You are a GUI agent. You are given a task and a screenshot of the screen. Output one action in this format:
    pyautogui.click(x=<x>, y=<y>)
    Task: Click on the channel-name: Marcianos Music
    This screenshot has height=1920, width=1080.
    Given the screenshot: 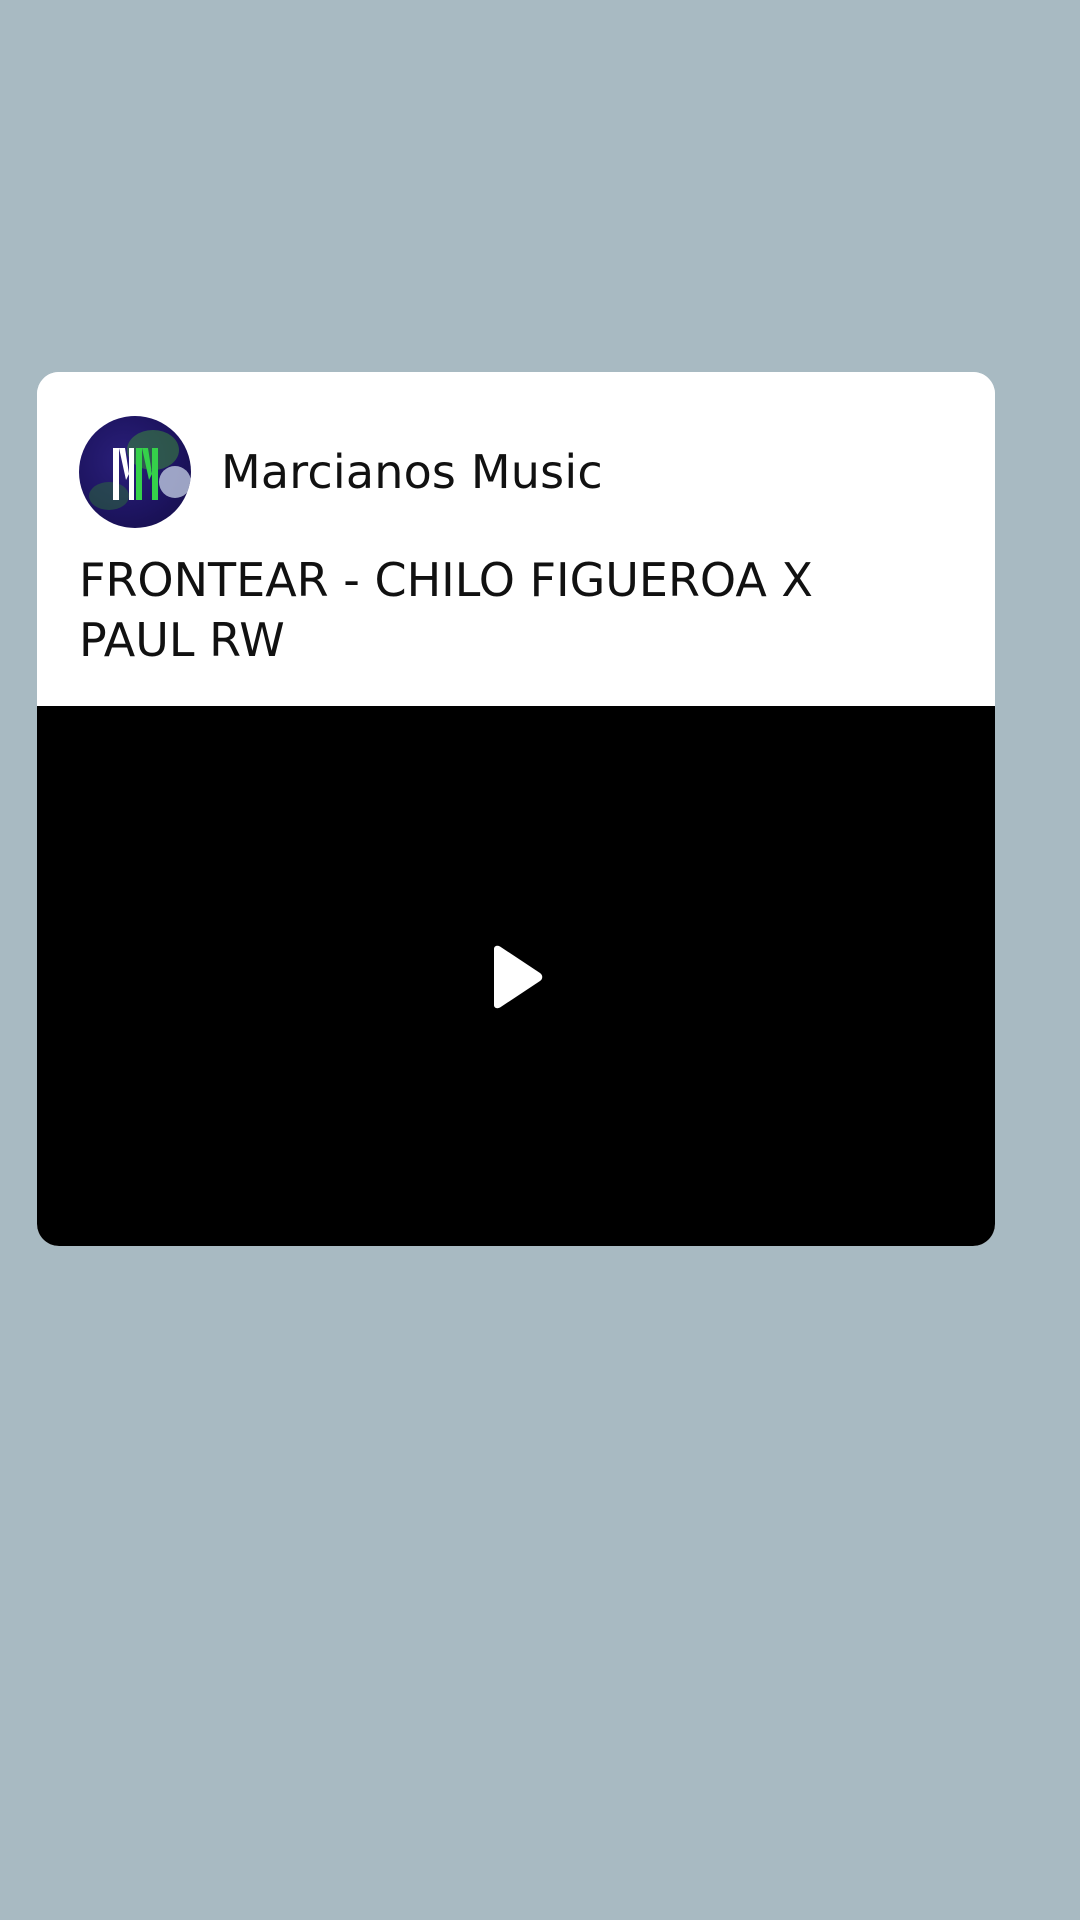 What is the action you would take?
    pyautogui.click(x=412, y=472)
    